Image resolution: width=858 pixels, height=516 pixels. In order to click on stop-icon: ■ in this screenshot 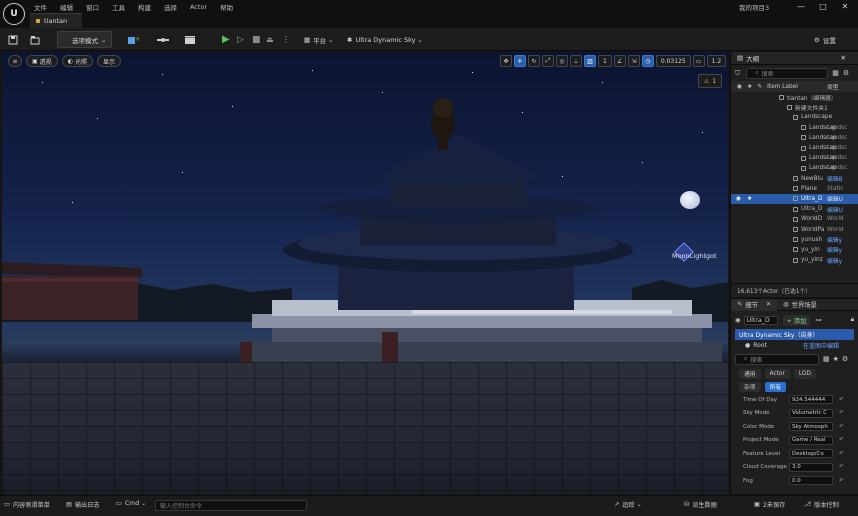, I will do `click(256, 39)`.